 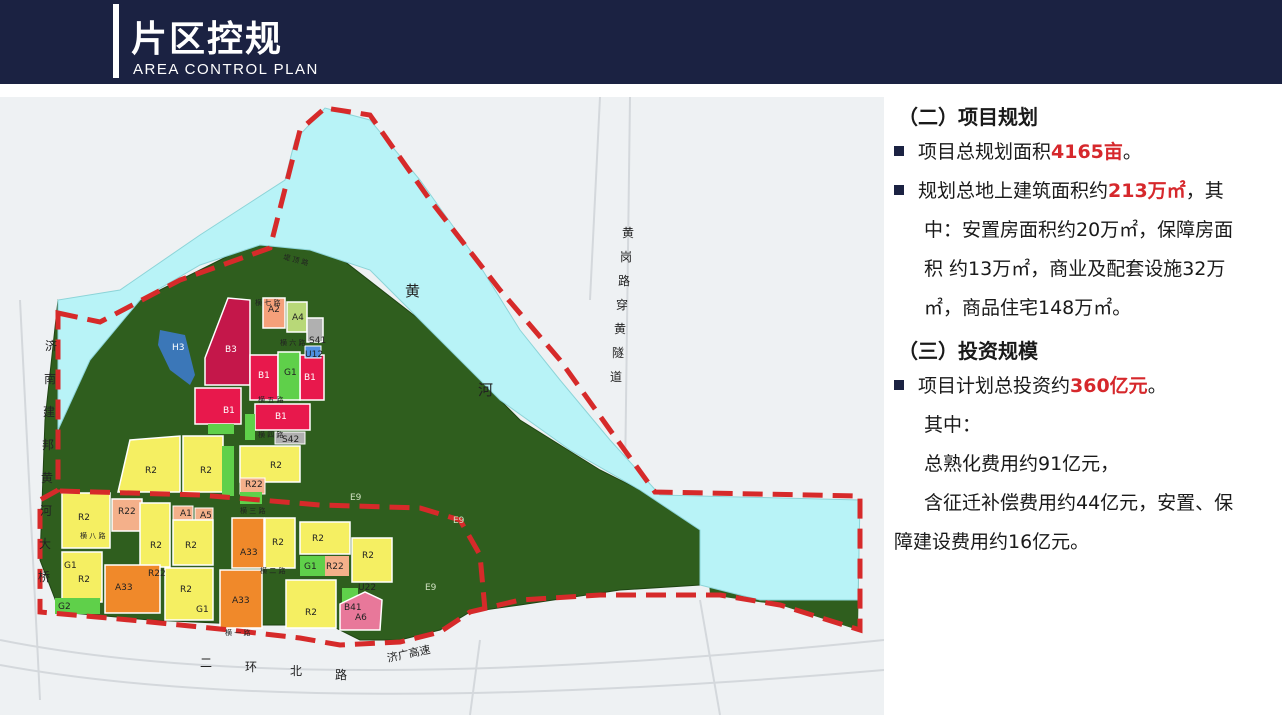 What do you see at coordinates (70, 566) in the screenshot?
I see `label-G1b: G1` at bounding box center [70, 566].